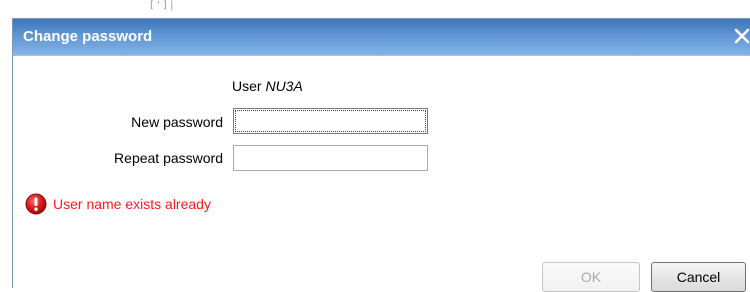 The image size is (750, 292). I want to click on dialog-titlebar: Change password, so click(381, 37).